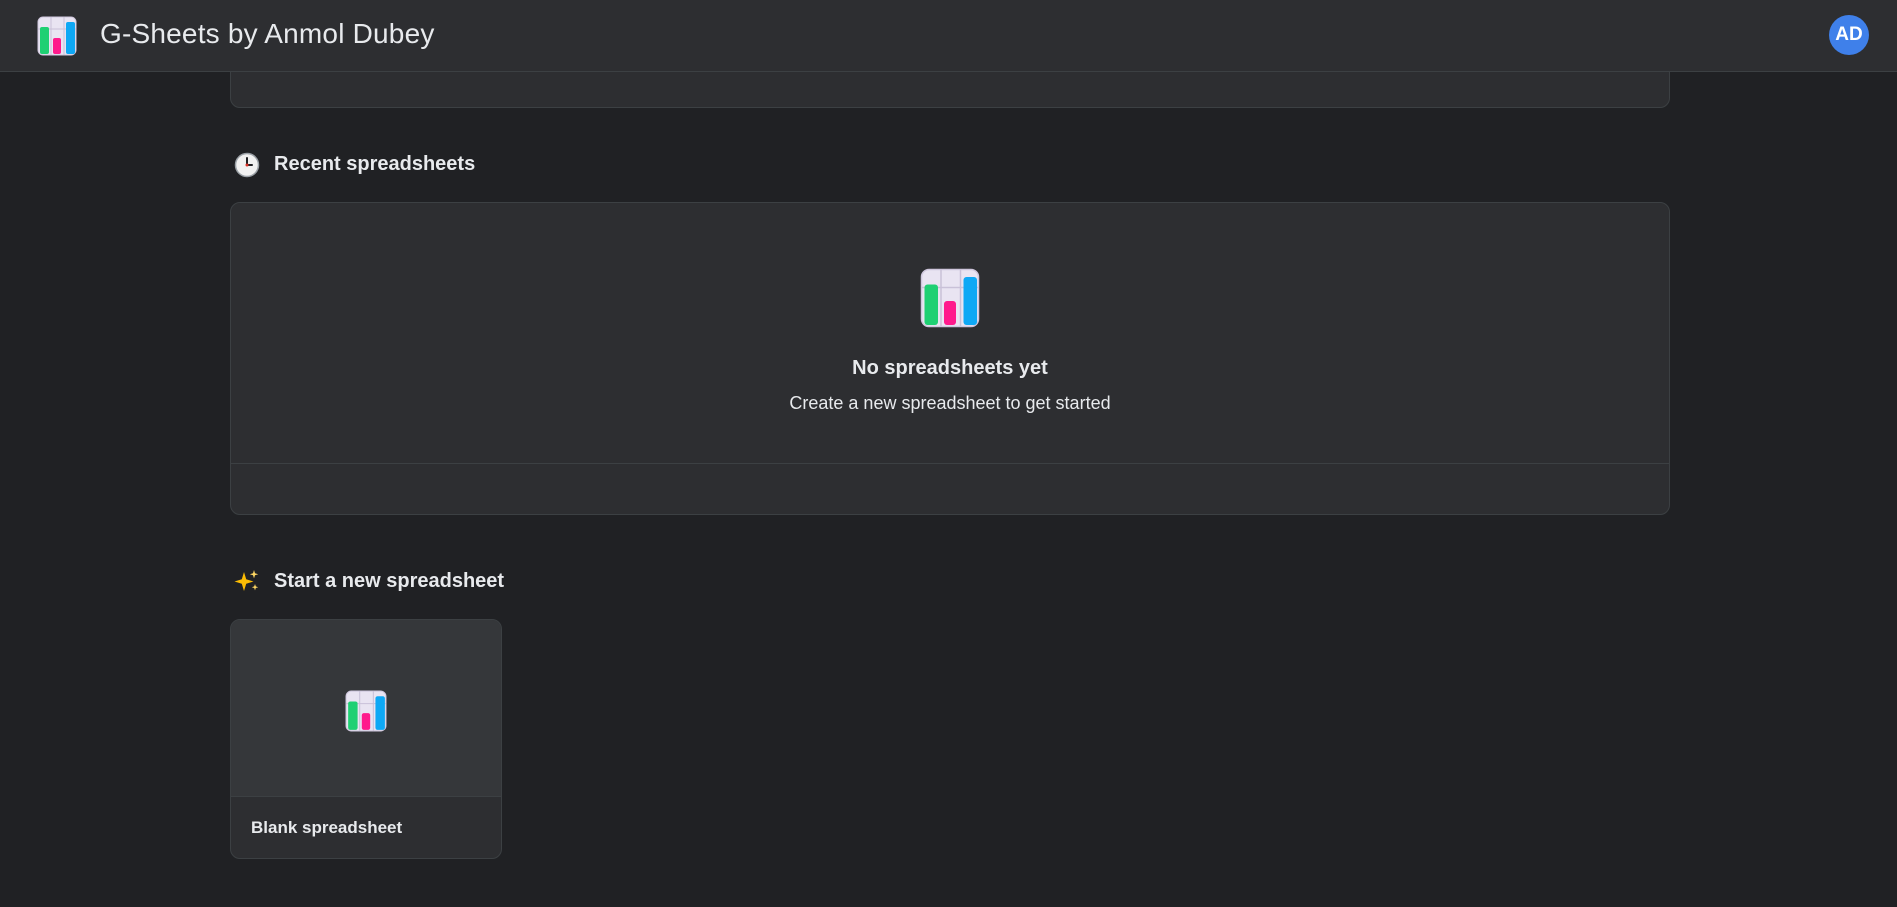  What do you see at coordinates (267, 33) in the screenshot?
I see `app-title: G-Sheets by Anmol Dubey` at bounding box center [267, 33].